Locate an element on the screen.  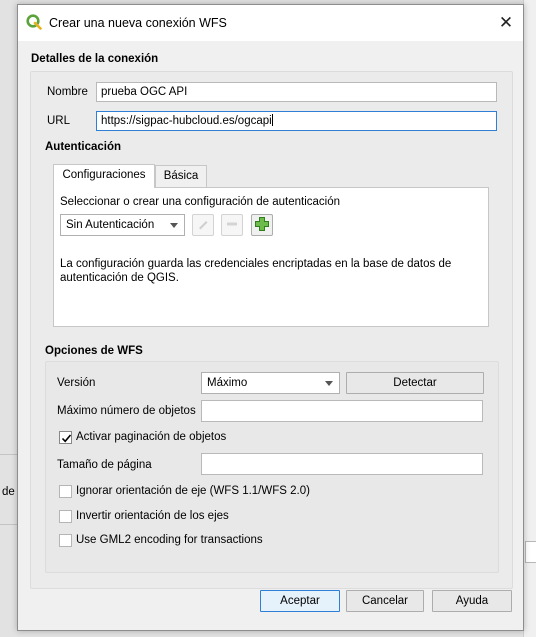
name-input: prueba OGC API is located at coordinates (296, 92).